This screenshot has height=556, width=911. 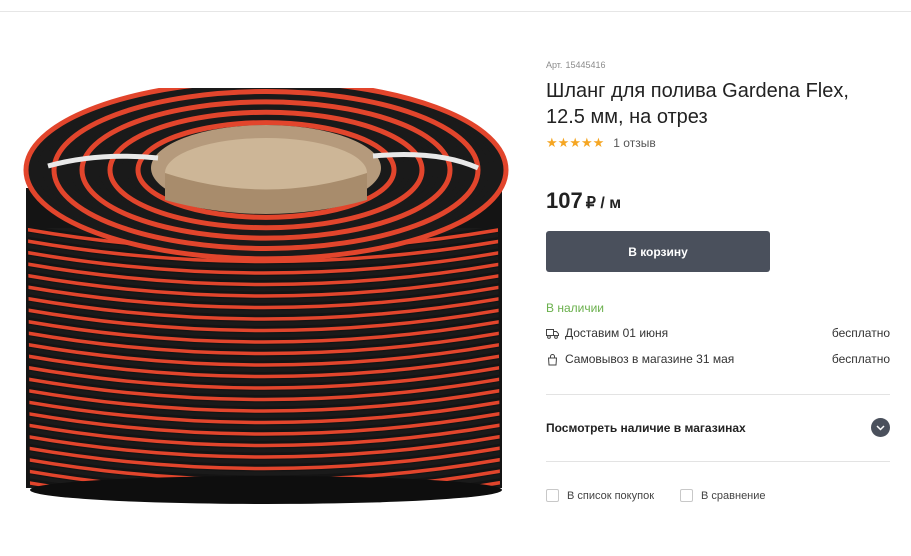 What do you see at coordinates (646, 427) in the screenshot?
I see `stores-availability-label: Посмотреть наличие в магазинах` at bounding box center [646, 427].